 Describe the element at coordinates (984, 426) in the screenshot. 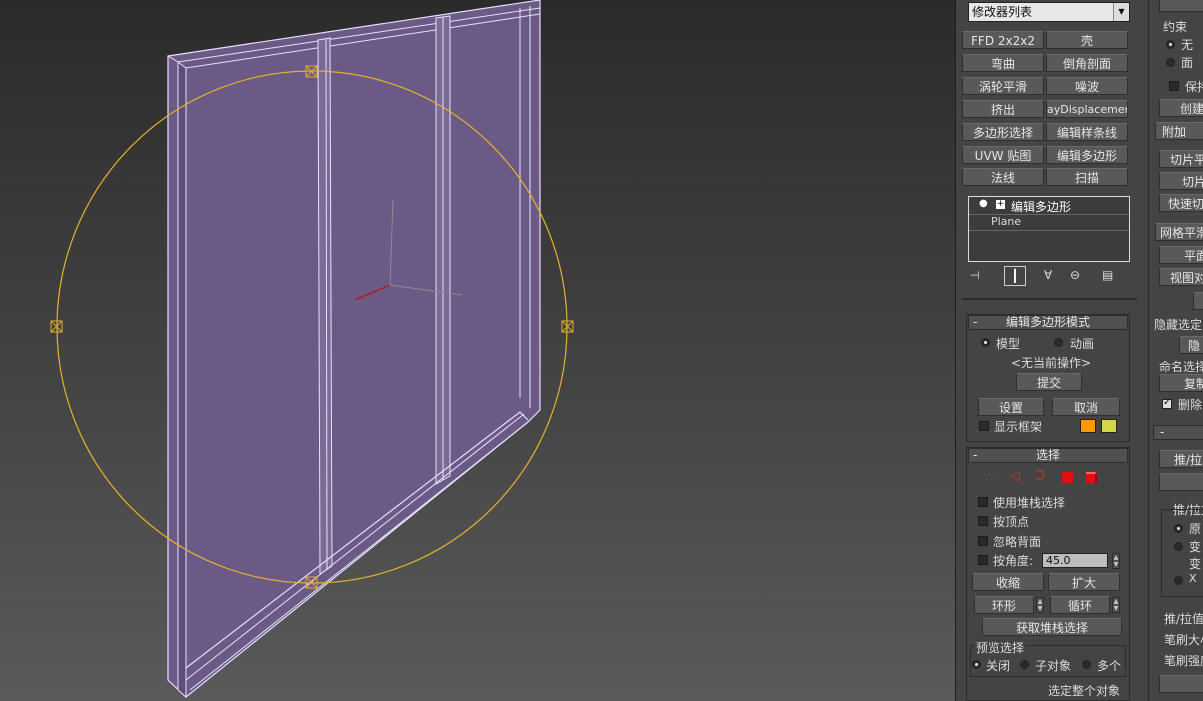

I see `show-cage-checkbox` at that location.